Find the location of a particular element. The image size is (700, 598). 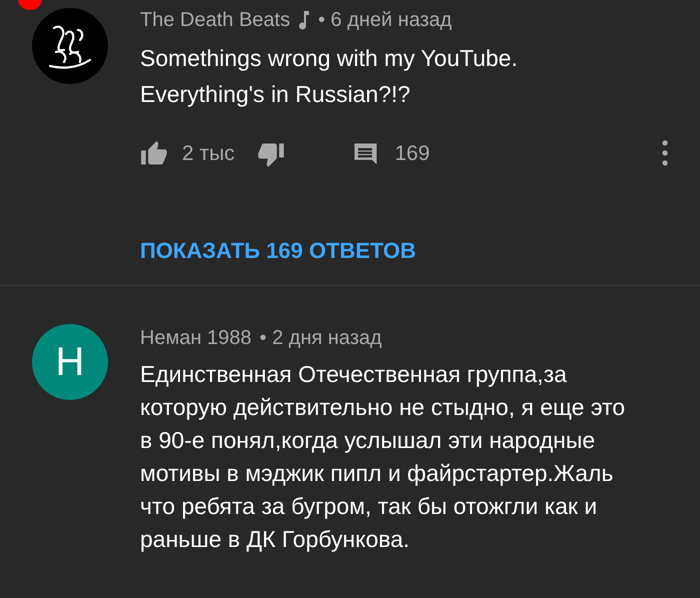

comment-time: • 2 дня назад is located at coordinates (321, 338).